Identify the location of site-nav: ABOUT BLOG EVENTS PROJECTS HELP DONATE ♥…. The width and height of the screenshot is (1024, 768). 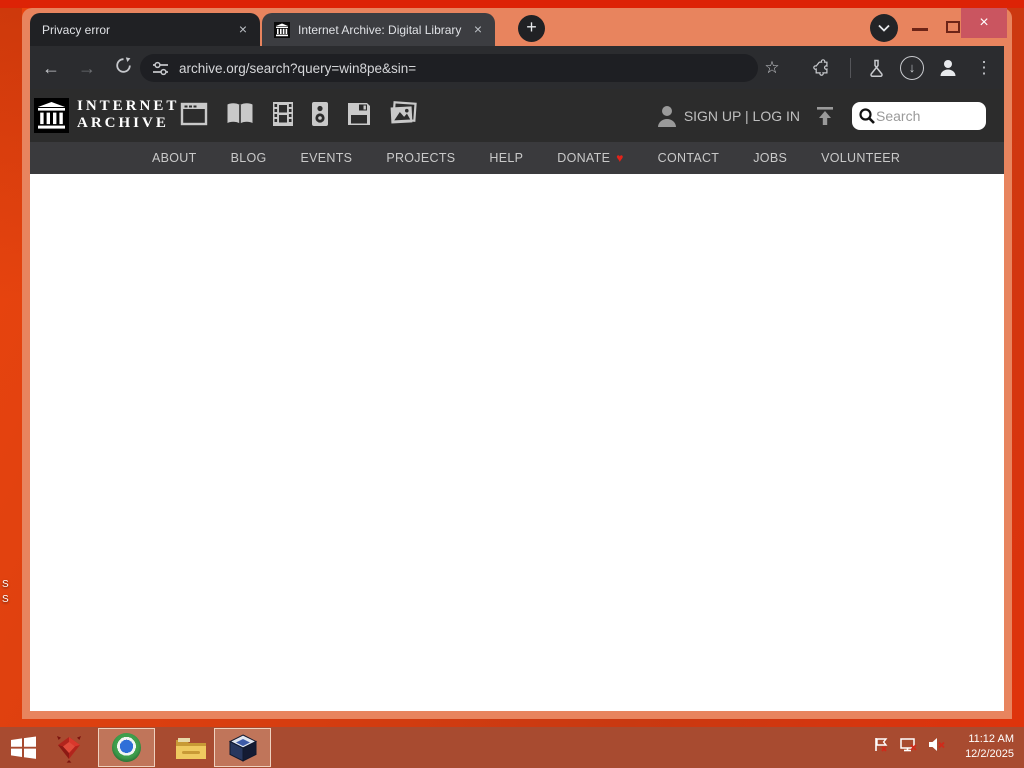
(517, 158).